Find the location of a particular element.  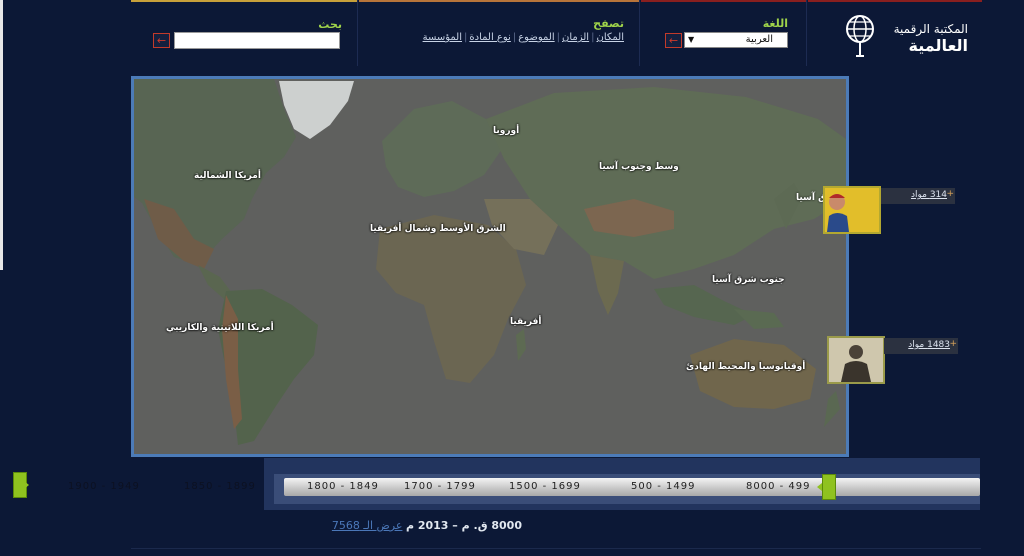

region-latin-america-caribbean: أمريكا اللاتينية والكاريبي is located at coordinates (220, 328).